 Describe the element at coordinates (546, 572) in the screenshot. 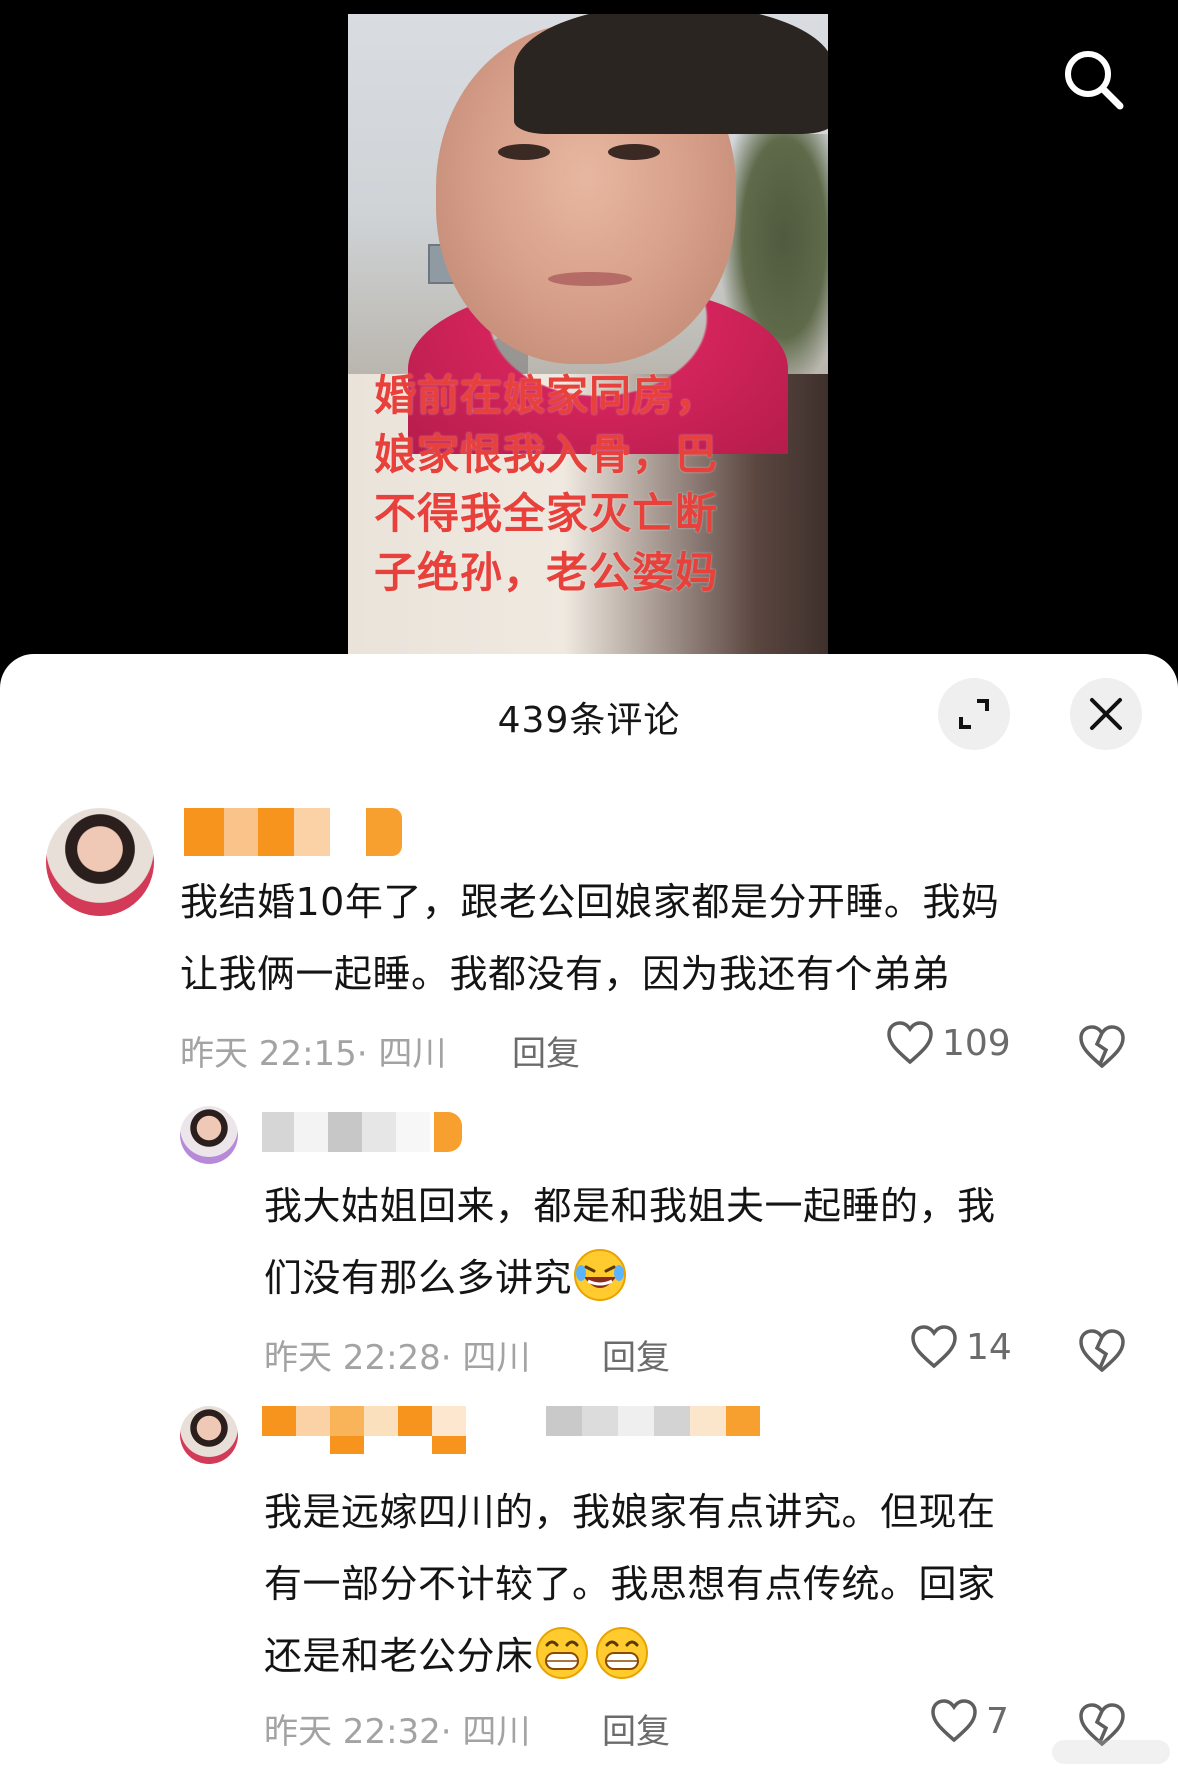

I see `video-overlay-line: 子绝孙，老公婆妈` at that location.